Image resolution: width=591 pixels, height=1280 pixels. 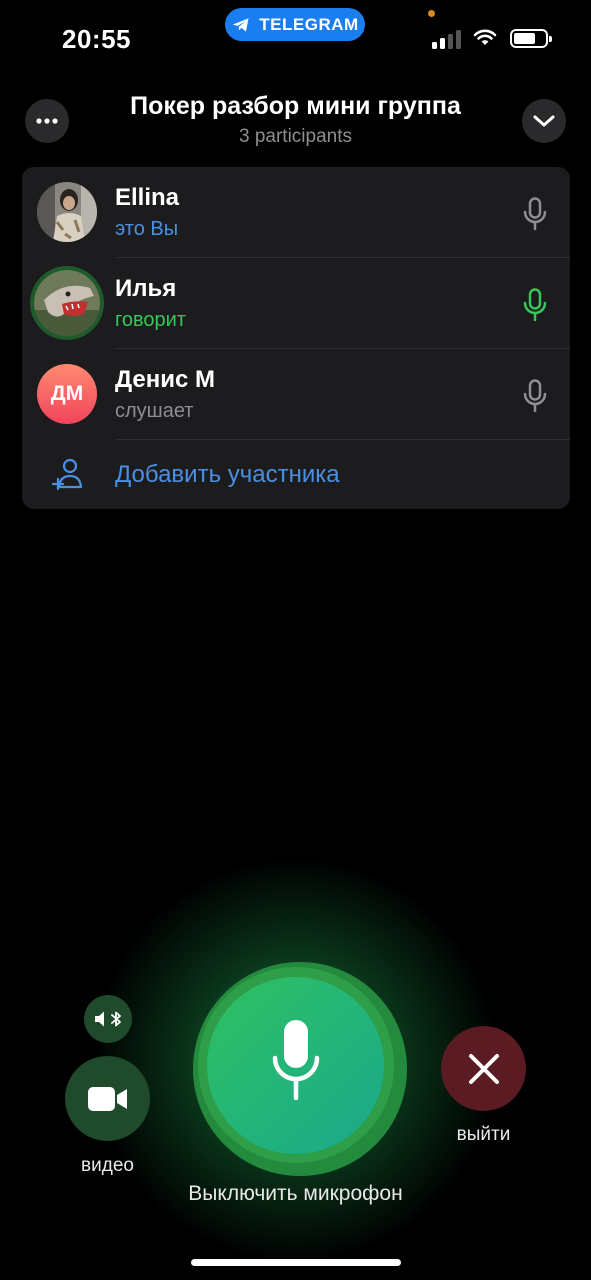 I want to click on camera-indicator-dot, so click(x=431, y=13).